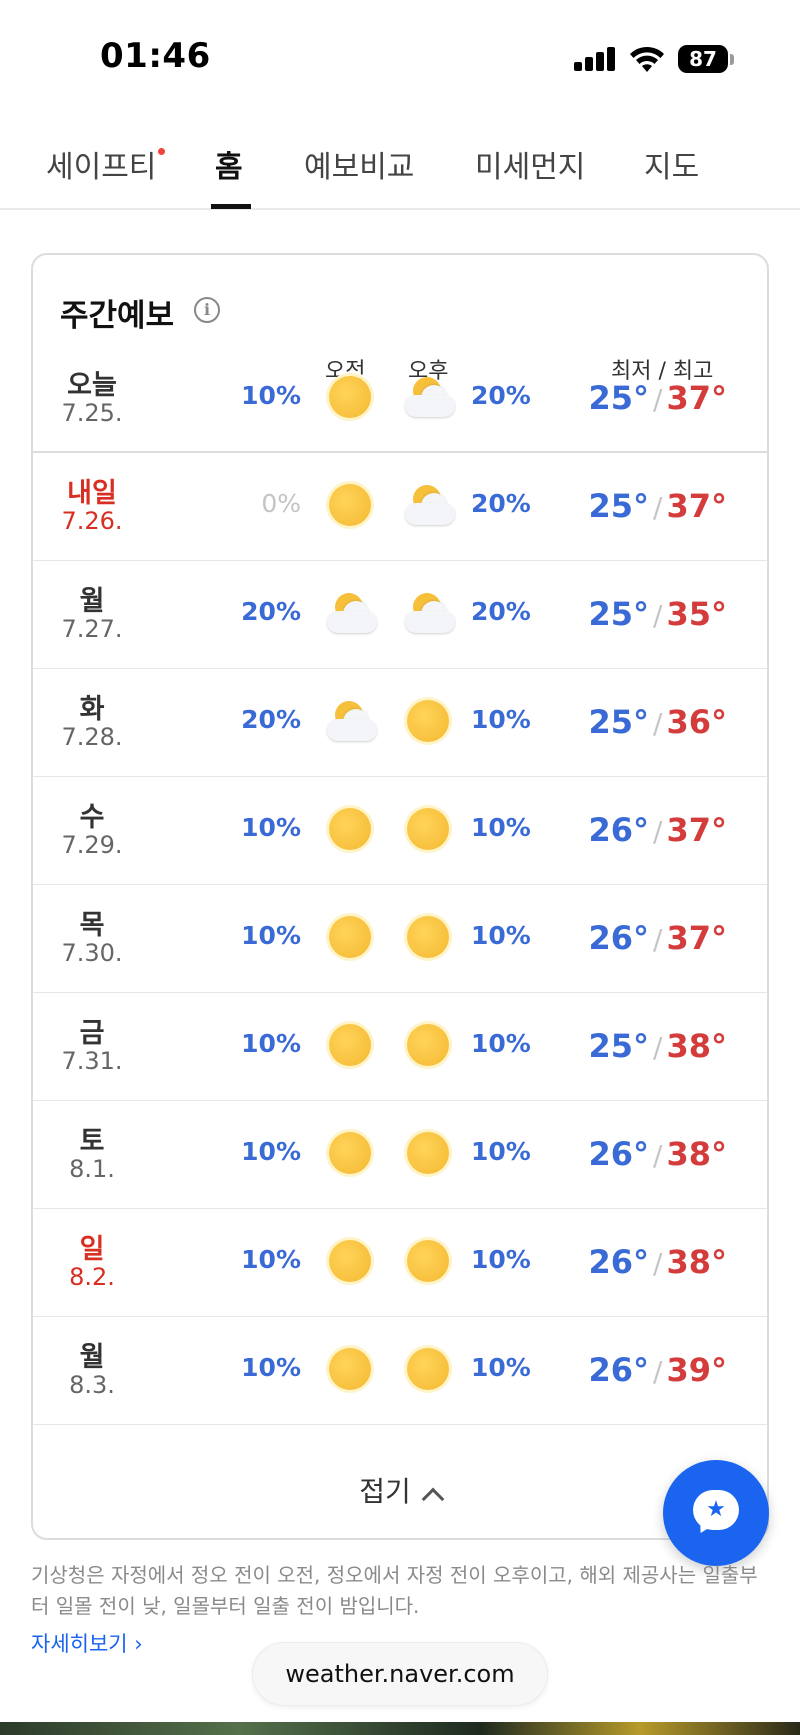 Image resolution: width=800 pixels, height=1735 pixels. Describe the element at coordinates (400, 939) in the screenshot. I see `forecast-row: 목 7.30. 10% 10% 26°/37°` at that location.